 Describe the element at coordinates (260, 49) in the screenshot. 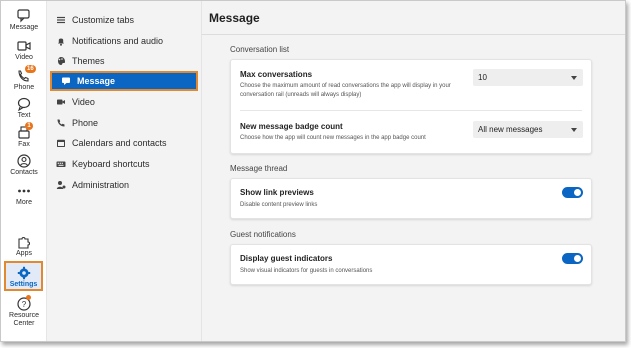

I see `section-conversation-list: Conversation list` at that location.